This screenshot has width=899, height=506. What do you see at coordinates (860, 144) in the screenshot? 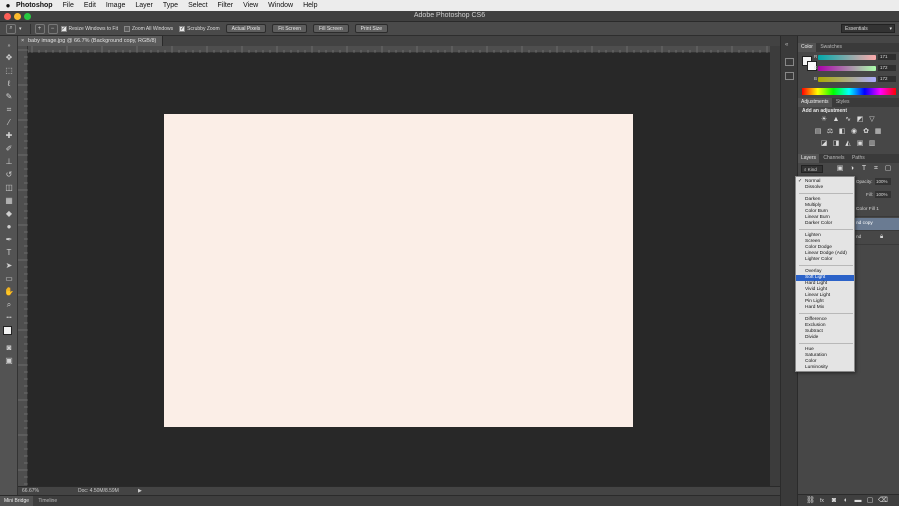
I see `selective-color-icon: ▣` at bounding box center [860, 144].